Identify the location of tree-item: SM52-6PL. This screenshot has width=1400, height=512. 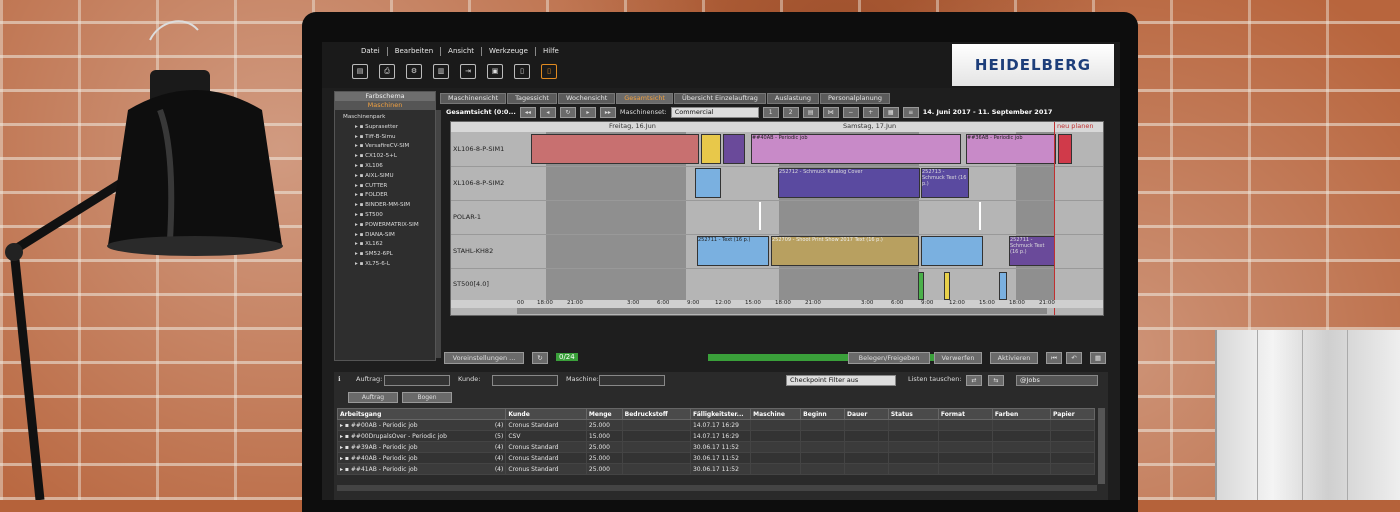
(389, 255).